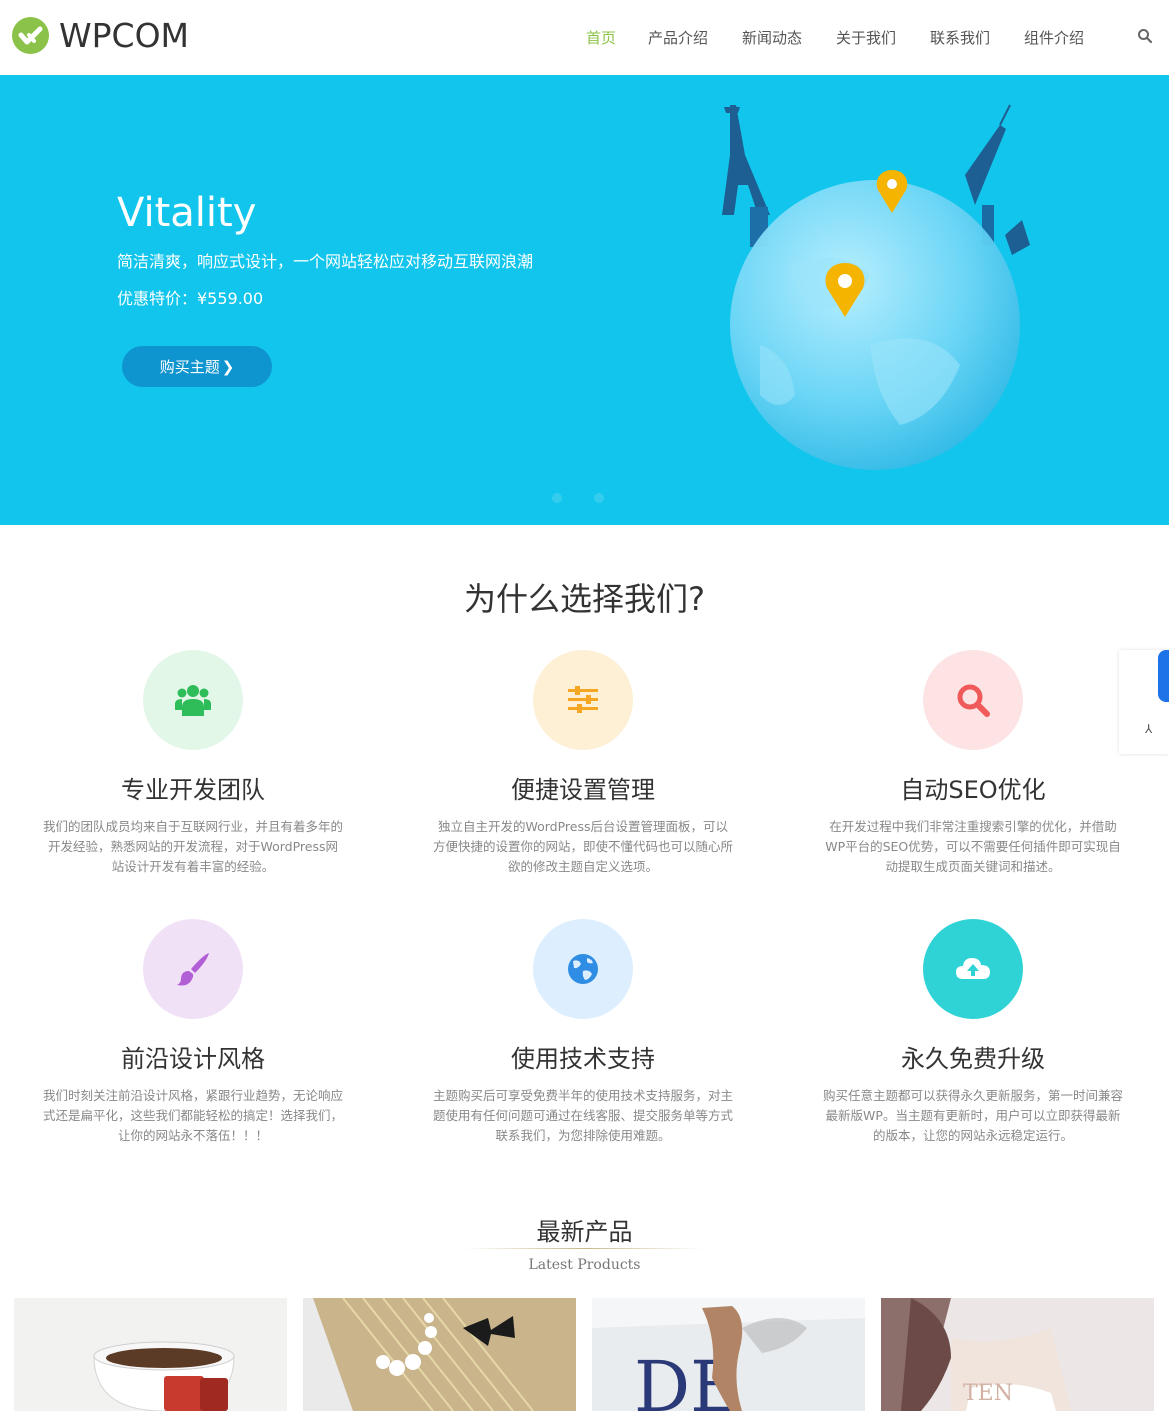 The image size is (1169, 1411). I want to click on feature-title: 便捷设置管理, so click(583, 790).